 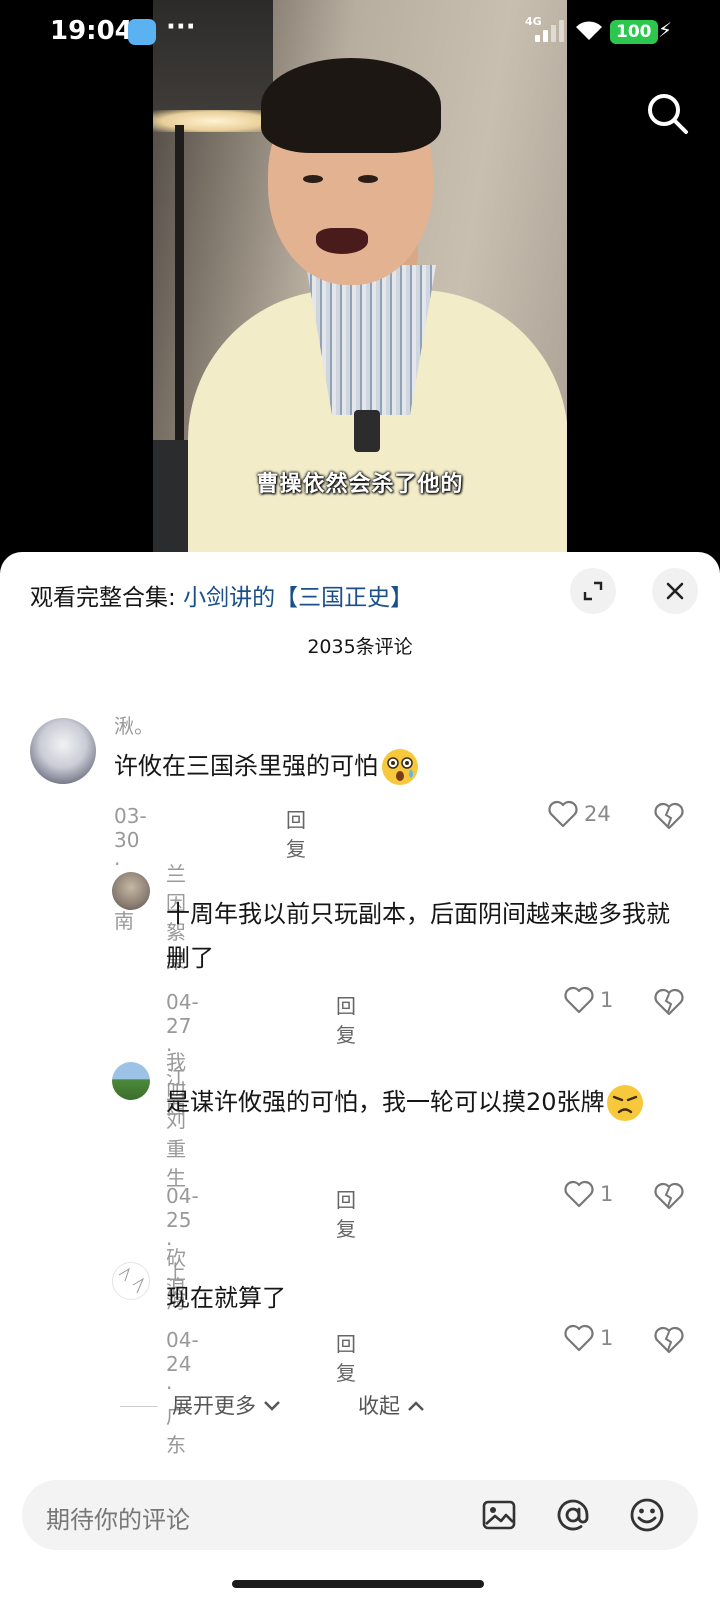 What do you see at coordinates (351, 105) in the screenshot?
I see `presenter-hair` at bounding box center [351, 105].